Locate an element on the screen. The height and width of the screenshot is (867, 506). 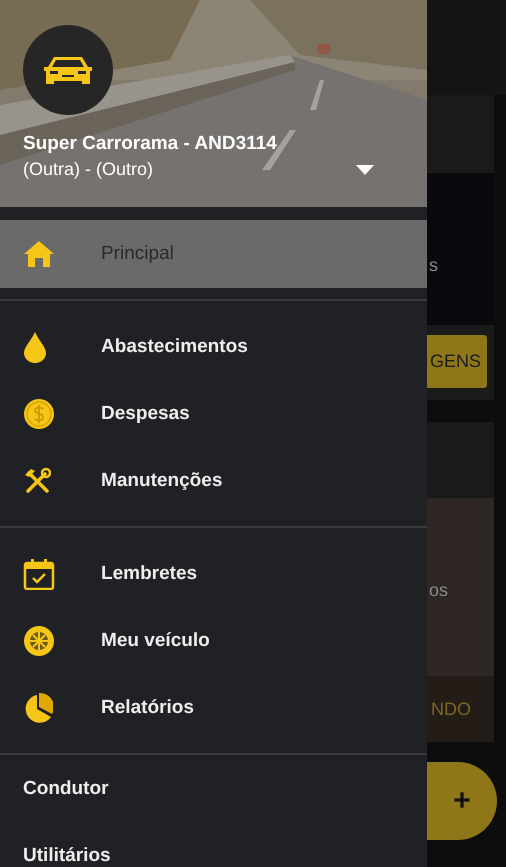
car-icon is located at coordinates (68, 70).